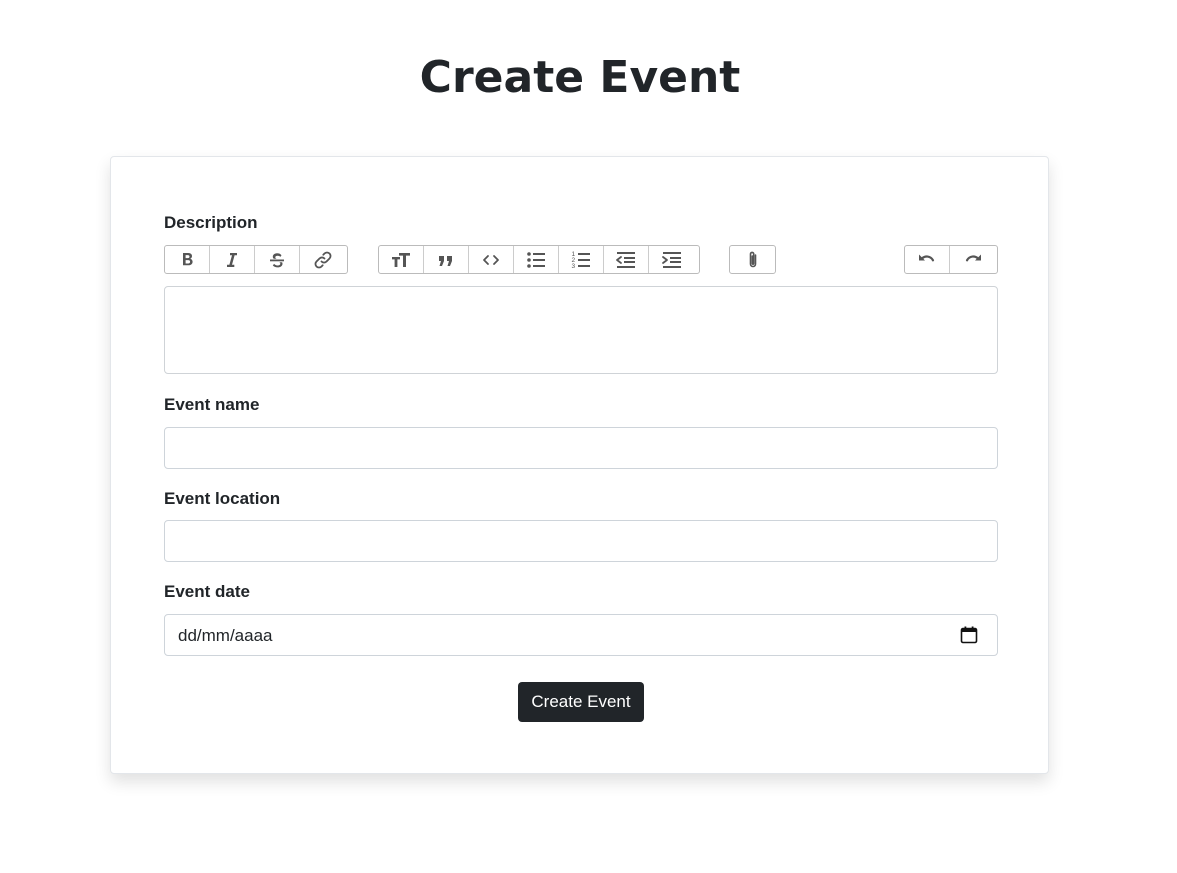 The image size is (1177, 873). I want to click on editor-toolbar: 123, so click(581, 259).